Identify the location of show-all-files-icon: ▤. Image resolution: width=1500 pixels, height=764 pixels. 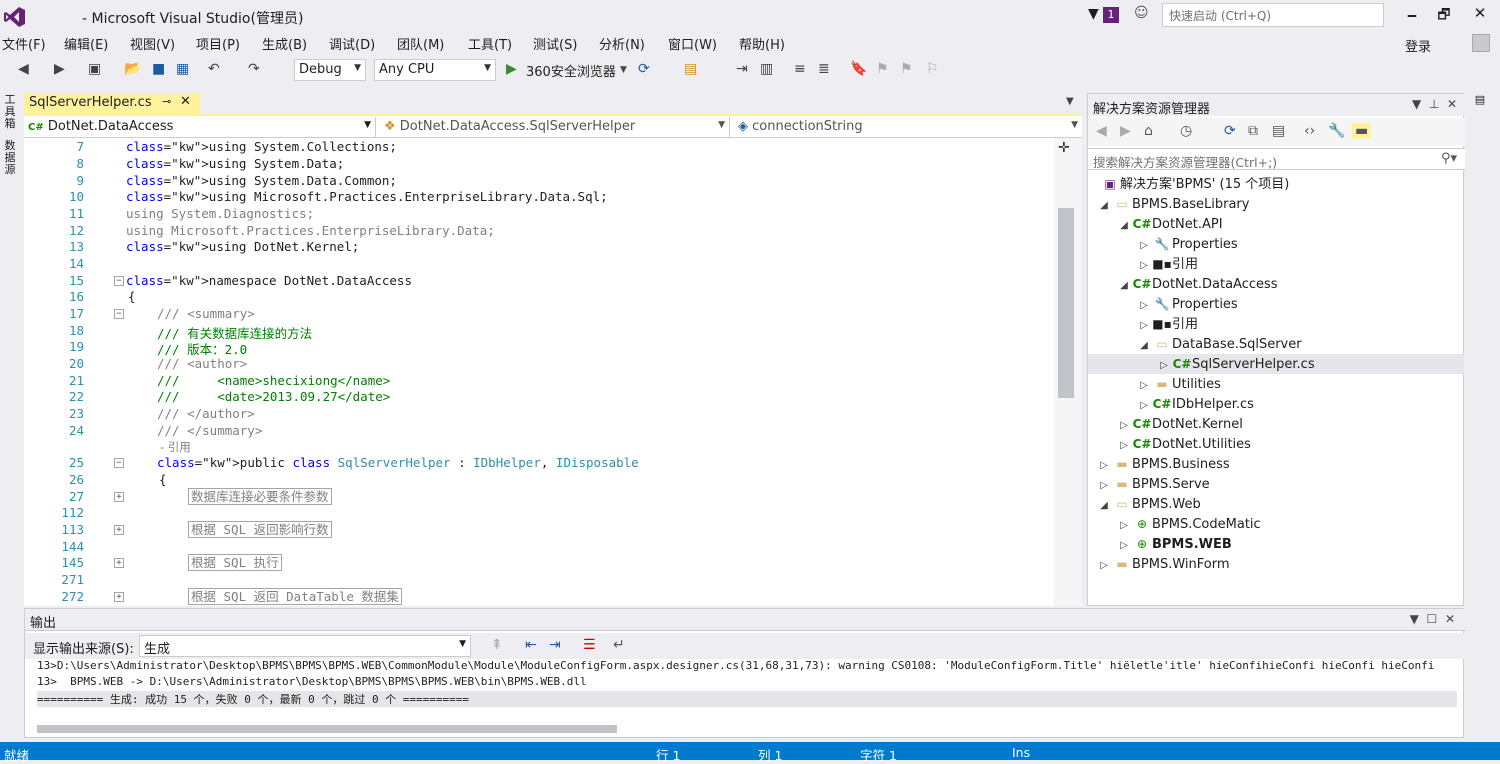
(1278, 131).